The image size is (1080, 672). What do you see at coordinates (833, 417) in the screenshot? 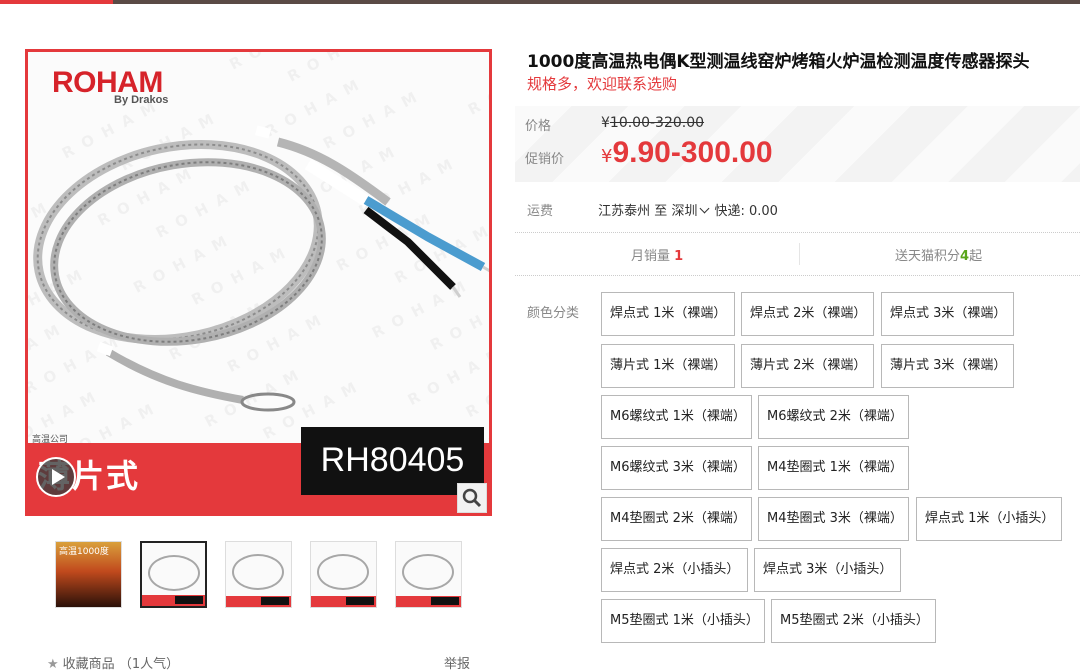
I see `sku-option: M6螺纹式 2米（裸端）` at bounding box center [833, 417].